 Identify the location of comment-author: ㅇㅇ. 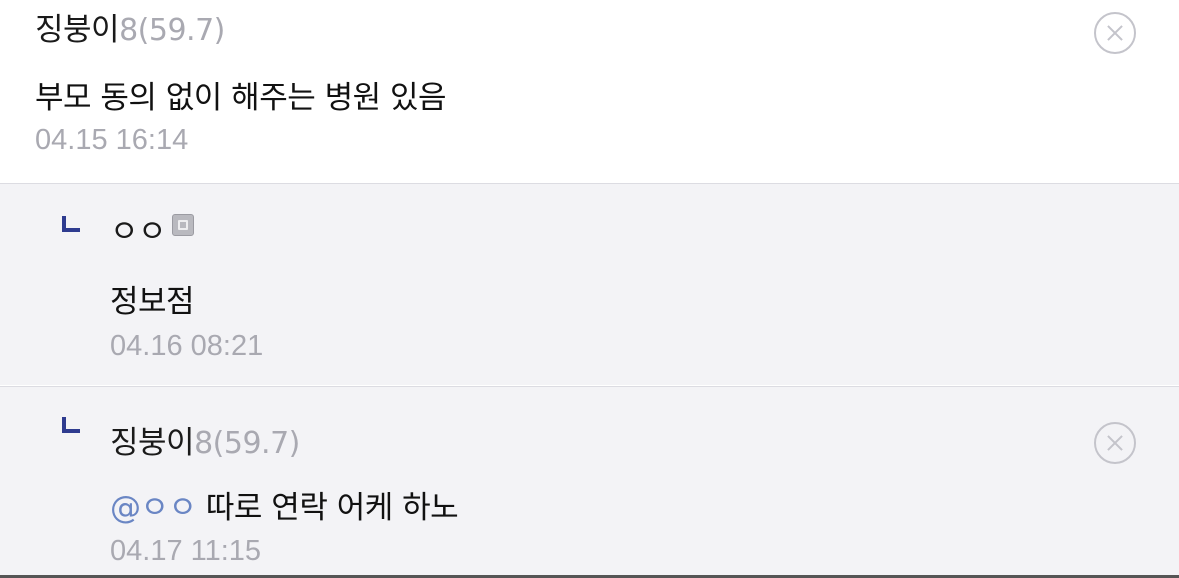
(152, 228).